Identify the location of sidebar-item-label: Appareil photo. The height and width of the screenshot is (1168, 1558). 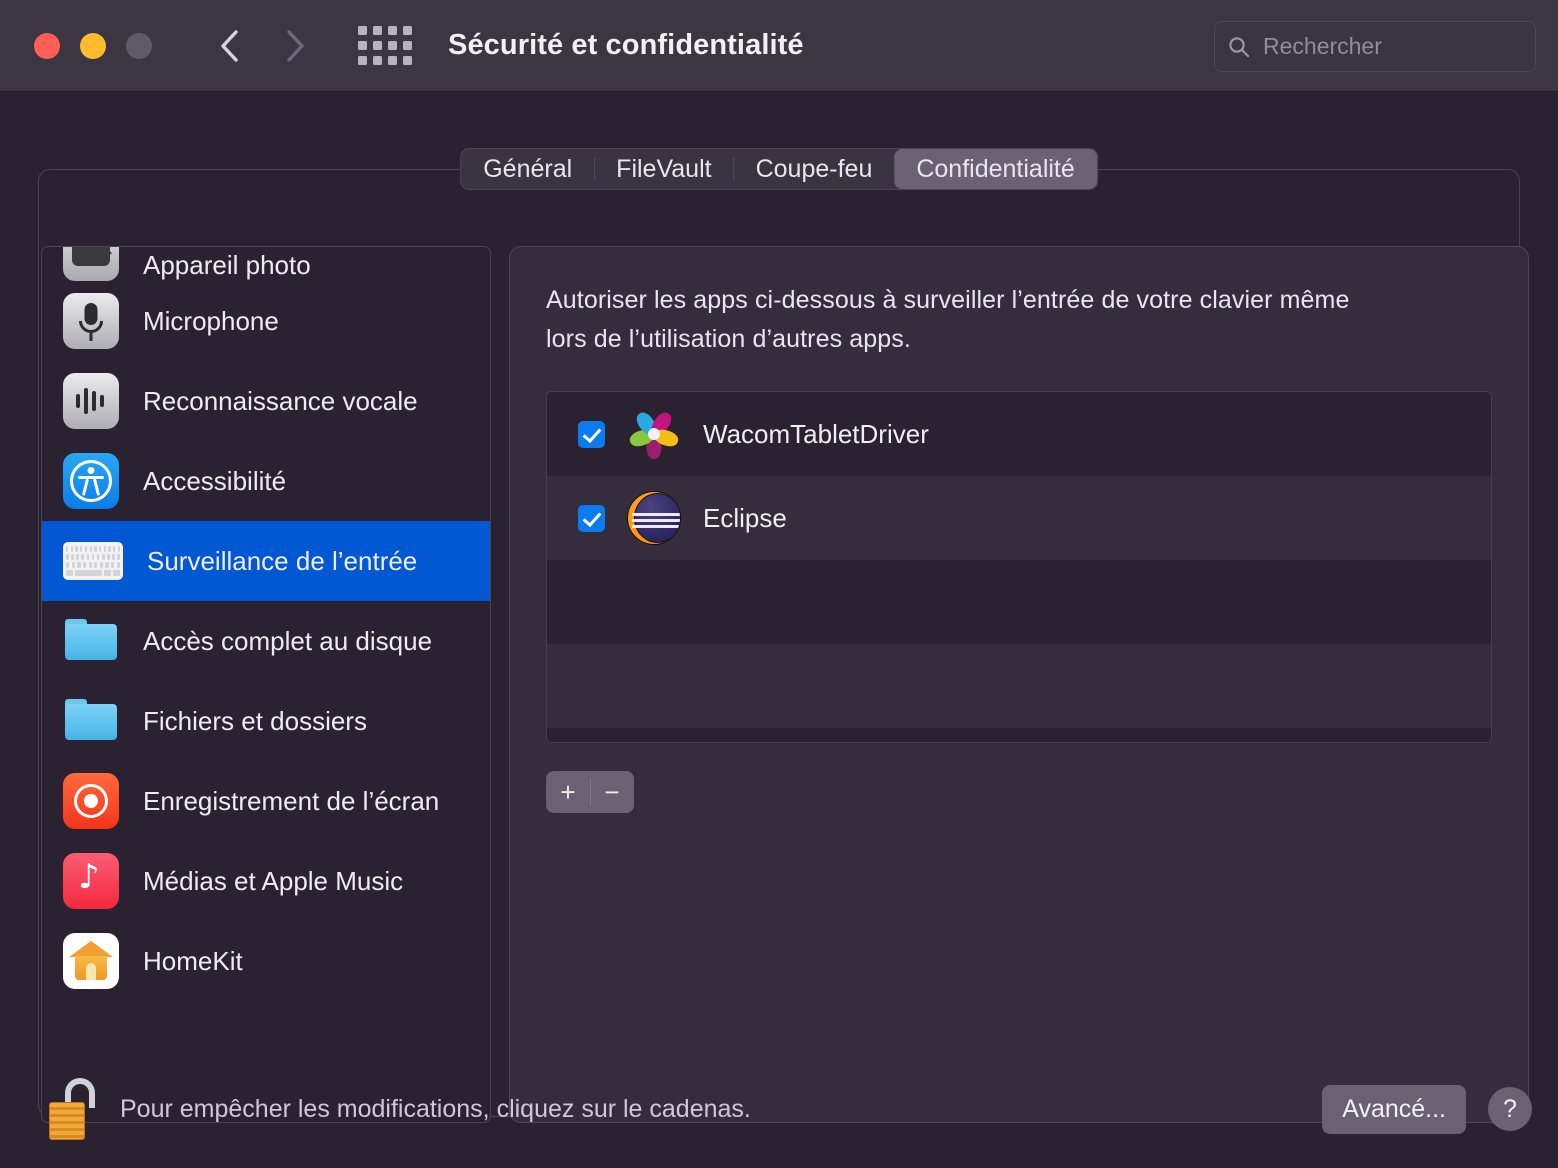
(227, 265).